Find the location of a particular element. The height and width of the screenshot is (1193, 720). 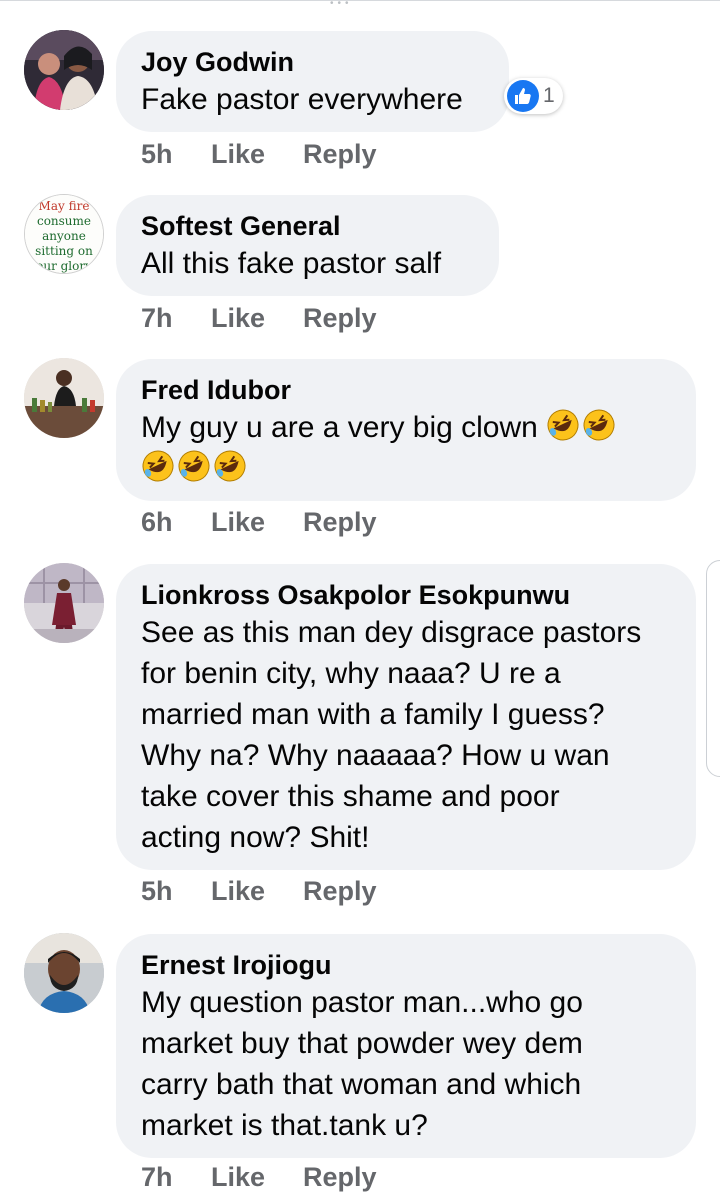

comment-text-line: married man with a family I guess? is located at coordinates (373, 714).